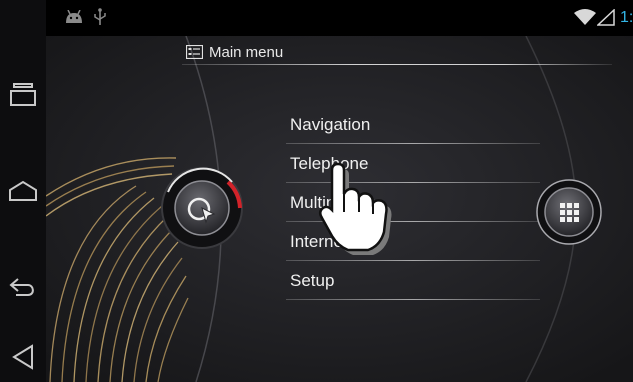 This screenshot has width=633, height=382. What do you see at coordinates (74, 19) in the screenshot?
I see `android-debug-icon` at bounding box center [74, 19].